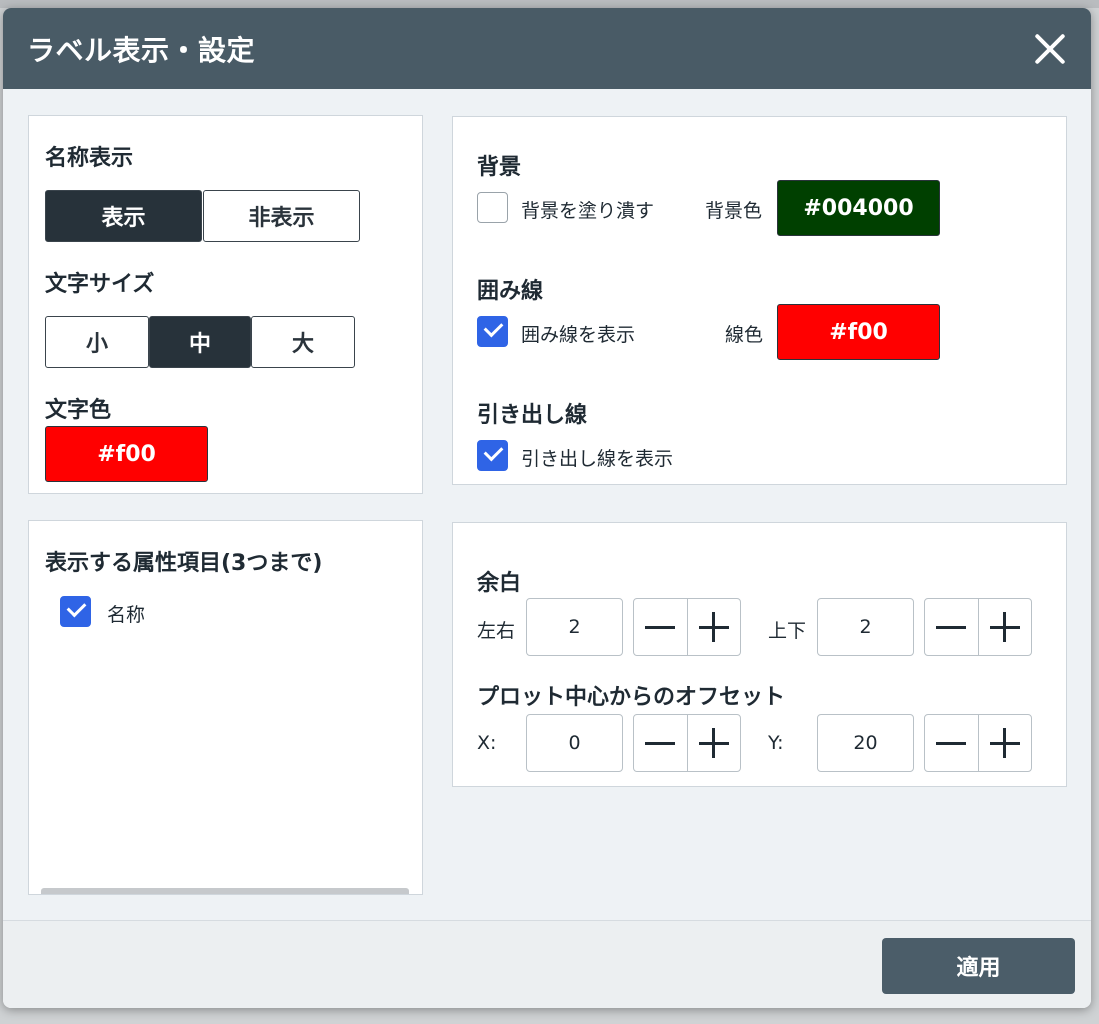  What do you see at coordinates (574, 743) in the screenshot?
I see `offset-x-input` at bounding box center [574, 743].